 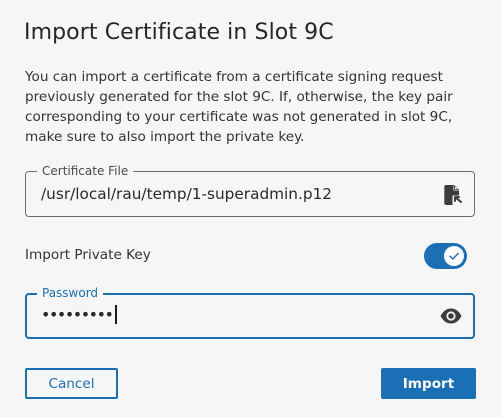 I want to click on cancel-button: Cancel, so click(x=71, y=383).